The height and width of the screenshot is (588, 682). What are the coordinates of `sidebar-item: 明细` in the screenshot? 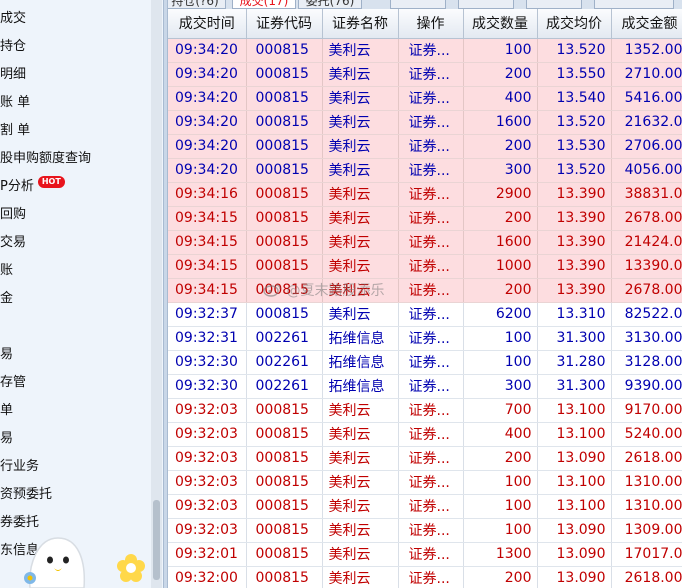 It's located at (13, 75).